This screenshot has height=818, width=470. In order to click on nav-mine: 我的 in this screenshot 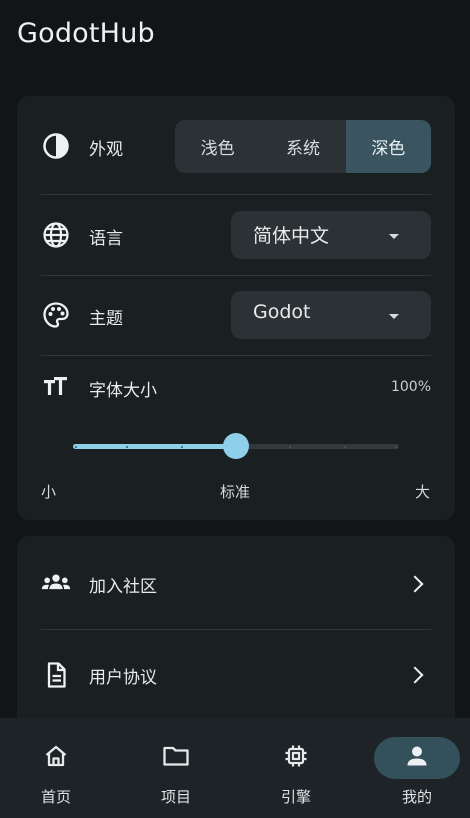, I will do `click(417, 768)`.